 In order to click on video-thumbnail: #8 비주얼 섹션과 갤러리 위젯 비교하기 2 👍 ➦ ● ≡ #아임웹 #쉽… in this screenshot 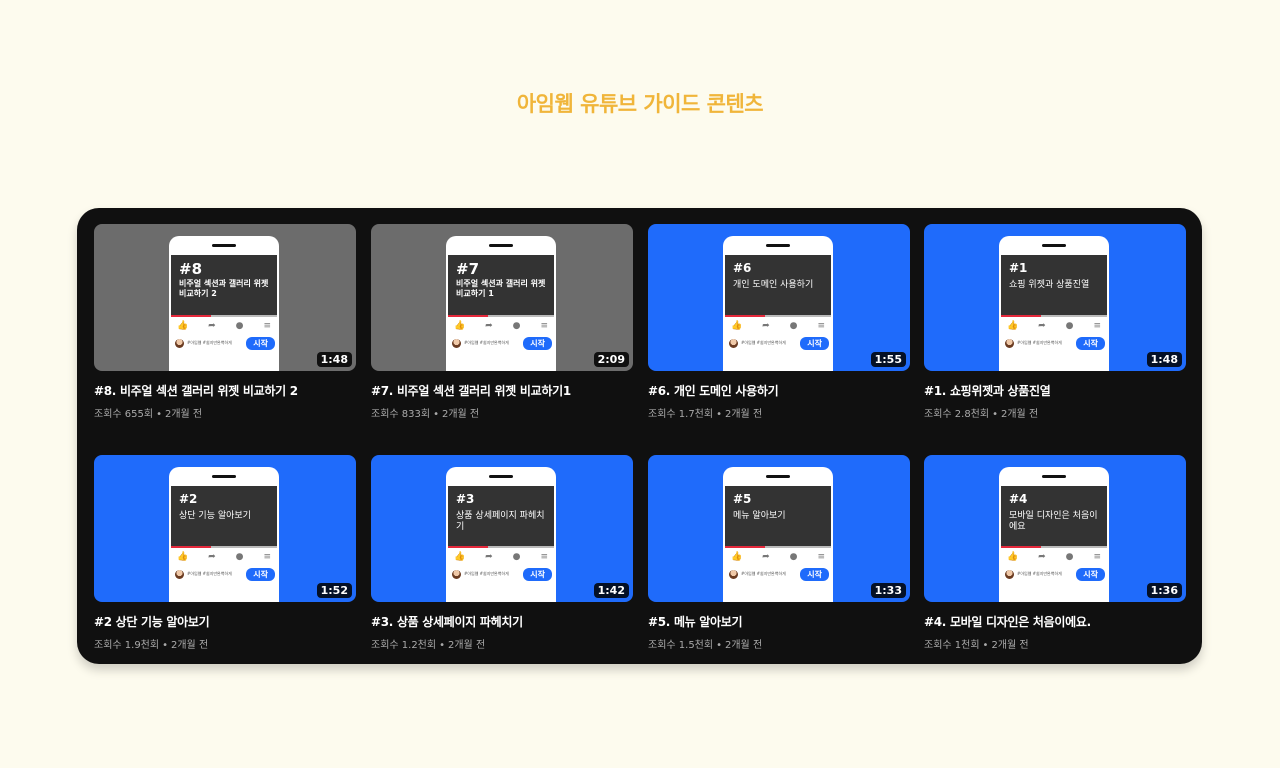, I will do `click(225, 297)`.